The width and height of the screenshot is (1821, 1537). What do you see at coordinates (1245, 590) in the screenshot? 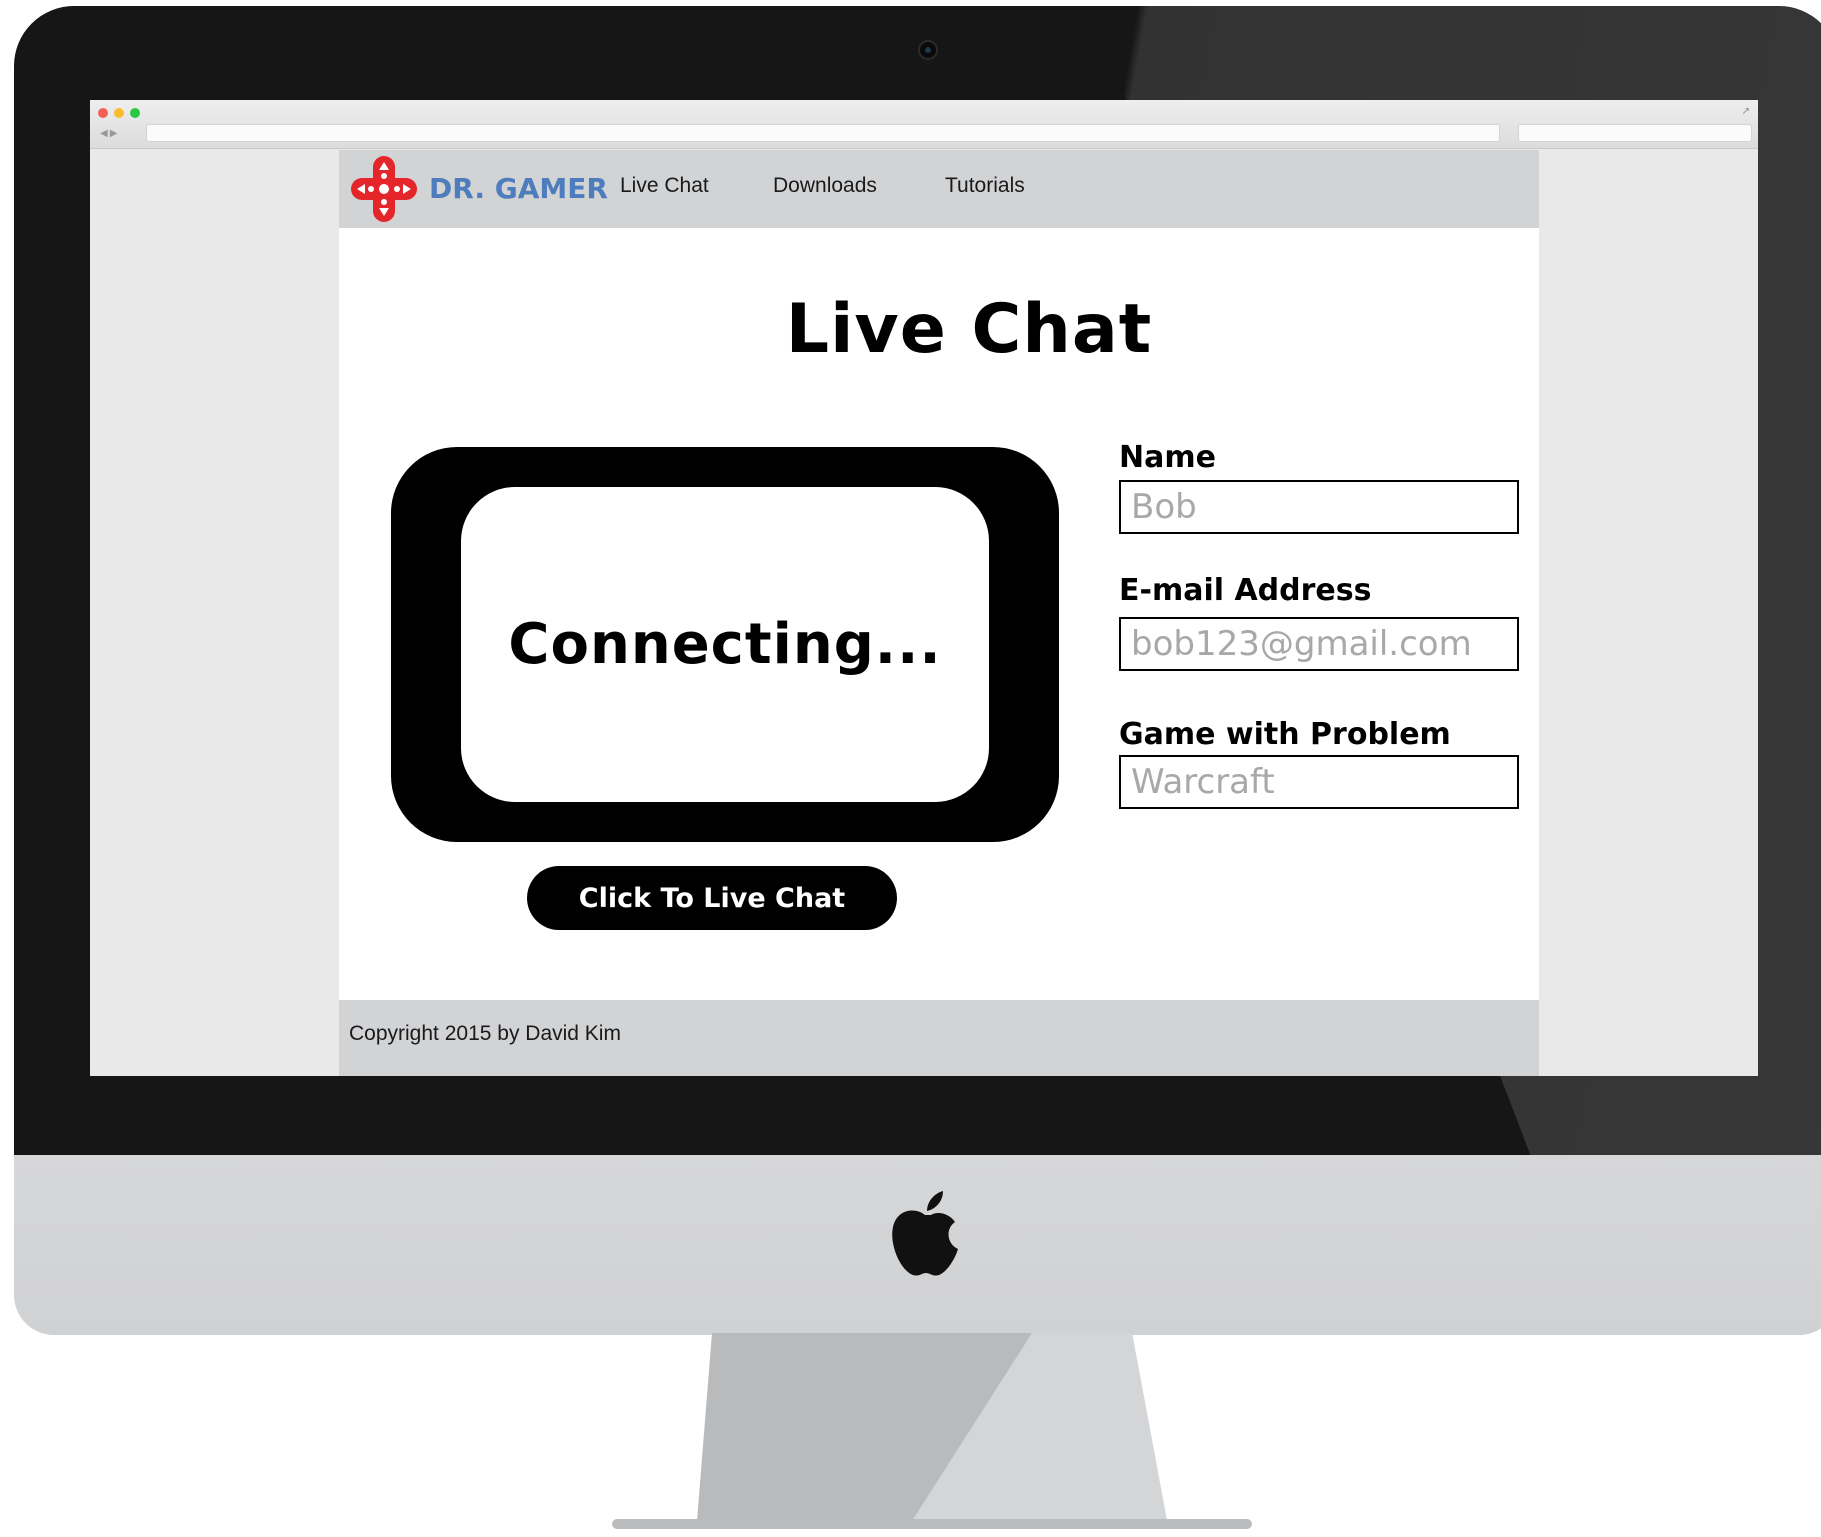
I see `email-label: E-mail Address` at bounding box center [1245, 590].